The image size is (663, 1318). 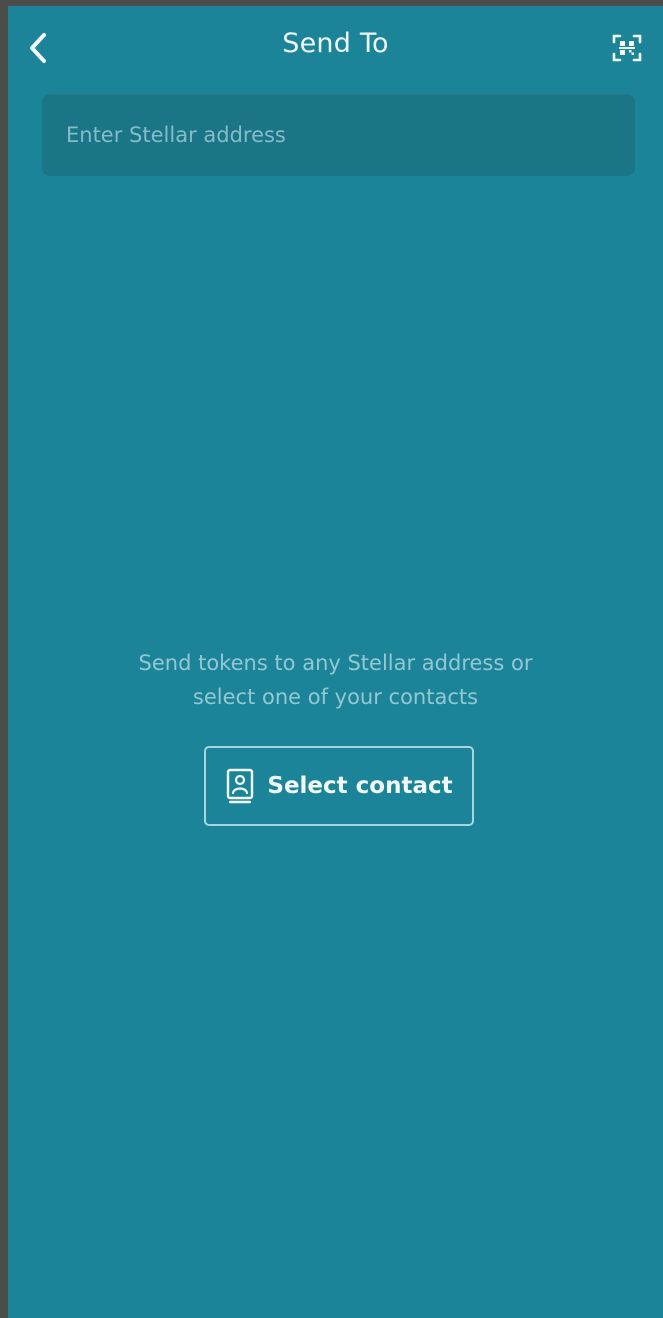 What do you see at coordinates (240, 786) in the screenshot?
I see `contact-card-icon` at bounding box center [240, 786].